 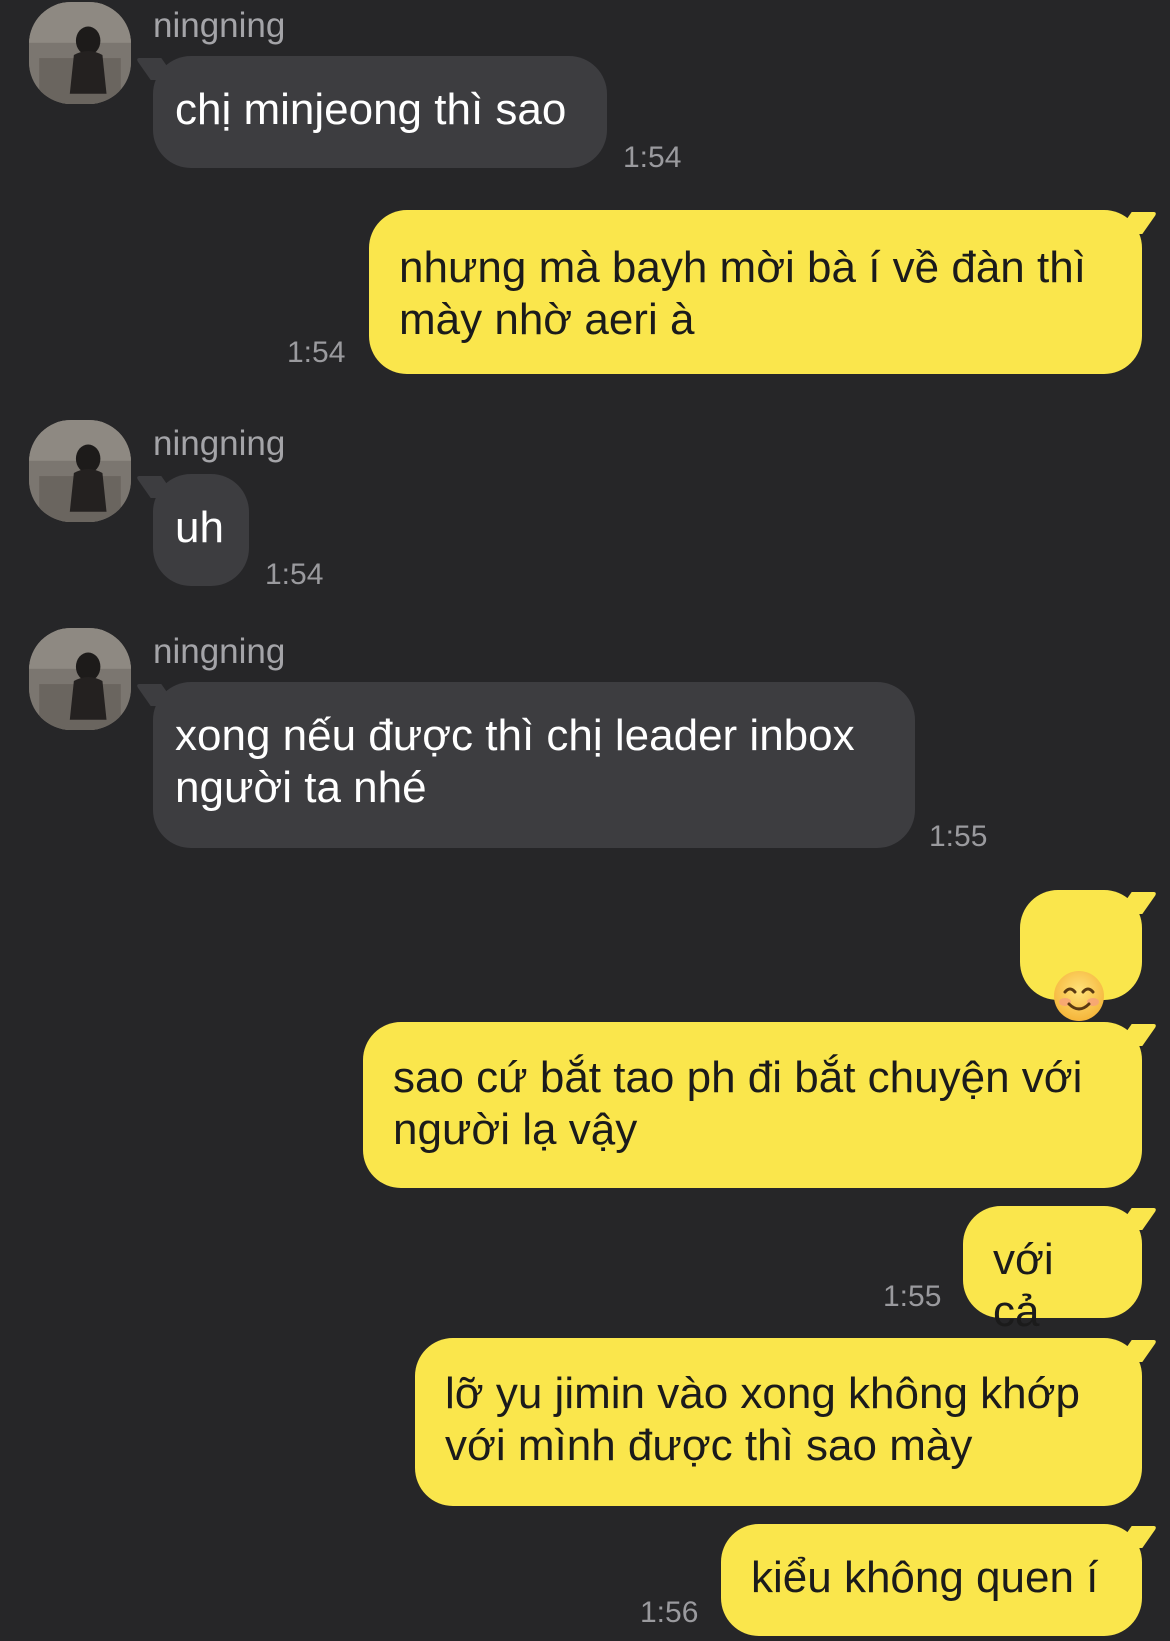 I want to click on outgoing-message-bubble: với cả, so click(x=1052, y=1271).